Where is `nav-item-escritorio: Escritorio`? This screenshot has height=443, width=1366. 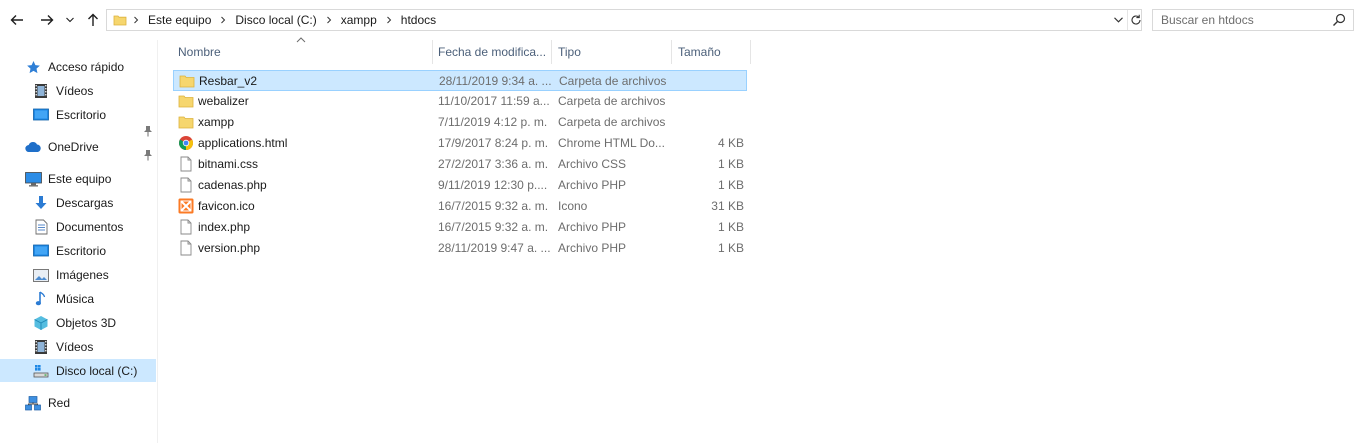 nav-item-escritorio: Escritorio is located at coordinates (69, 251).